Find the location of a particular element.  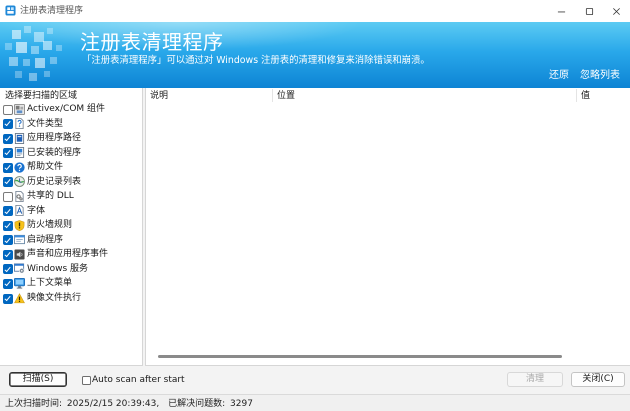

scan-area-item: 字体 is located at coordinates (71, 211).